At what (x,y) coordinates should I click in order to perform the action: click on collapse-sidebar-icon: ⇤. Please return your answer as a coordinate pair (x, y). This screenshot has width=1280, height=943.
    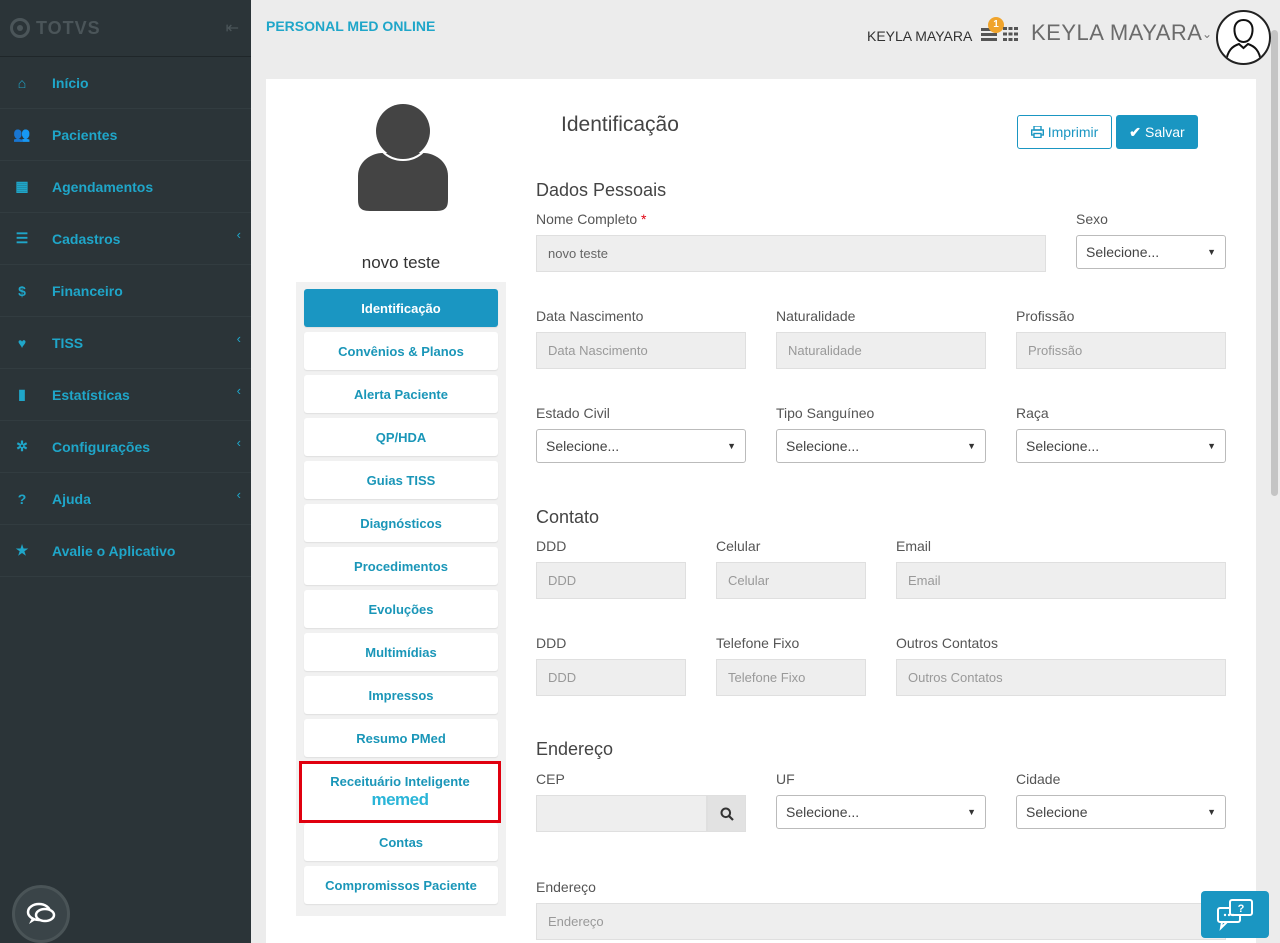
    Looking at the image, I should click on (232, 28).